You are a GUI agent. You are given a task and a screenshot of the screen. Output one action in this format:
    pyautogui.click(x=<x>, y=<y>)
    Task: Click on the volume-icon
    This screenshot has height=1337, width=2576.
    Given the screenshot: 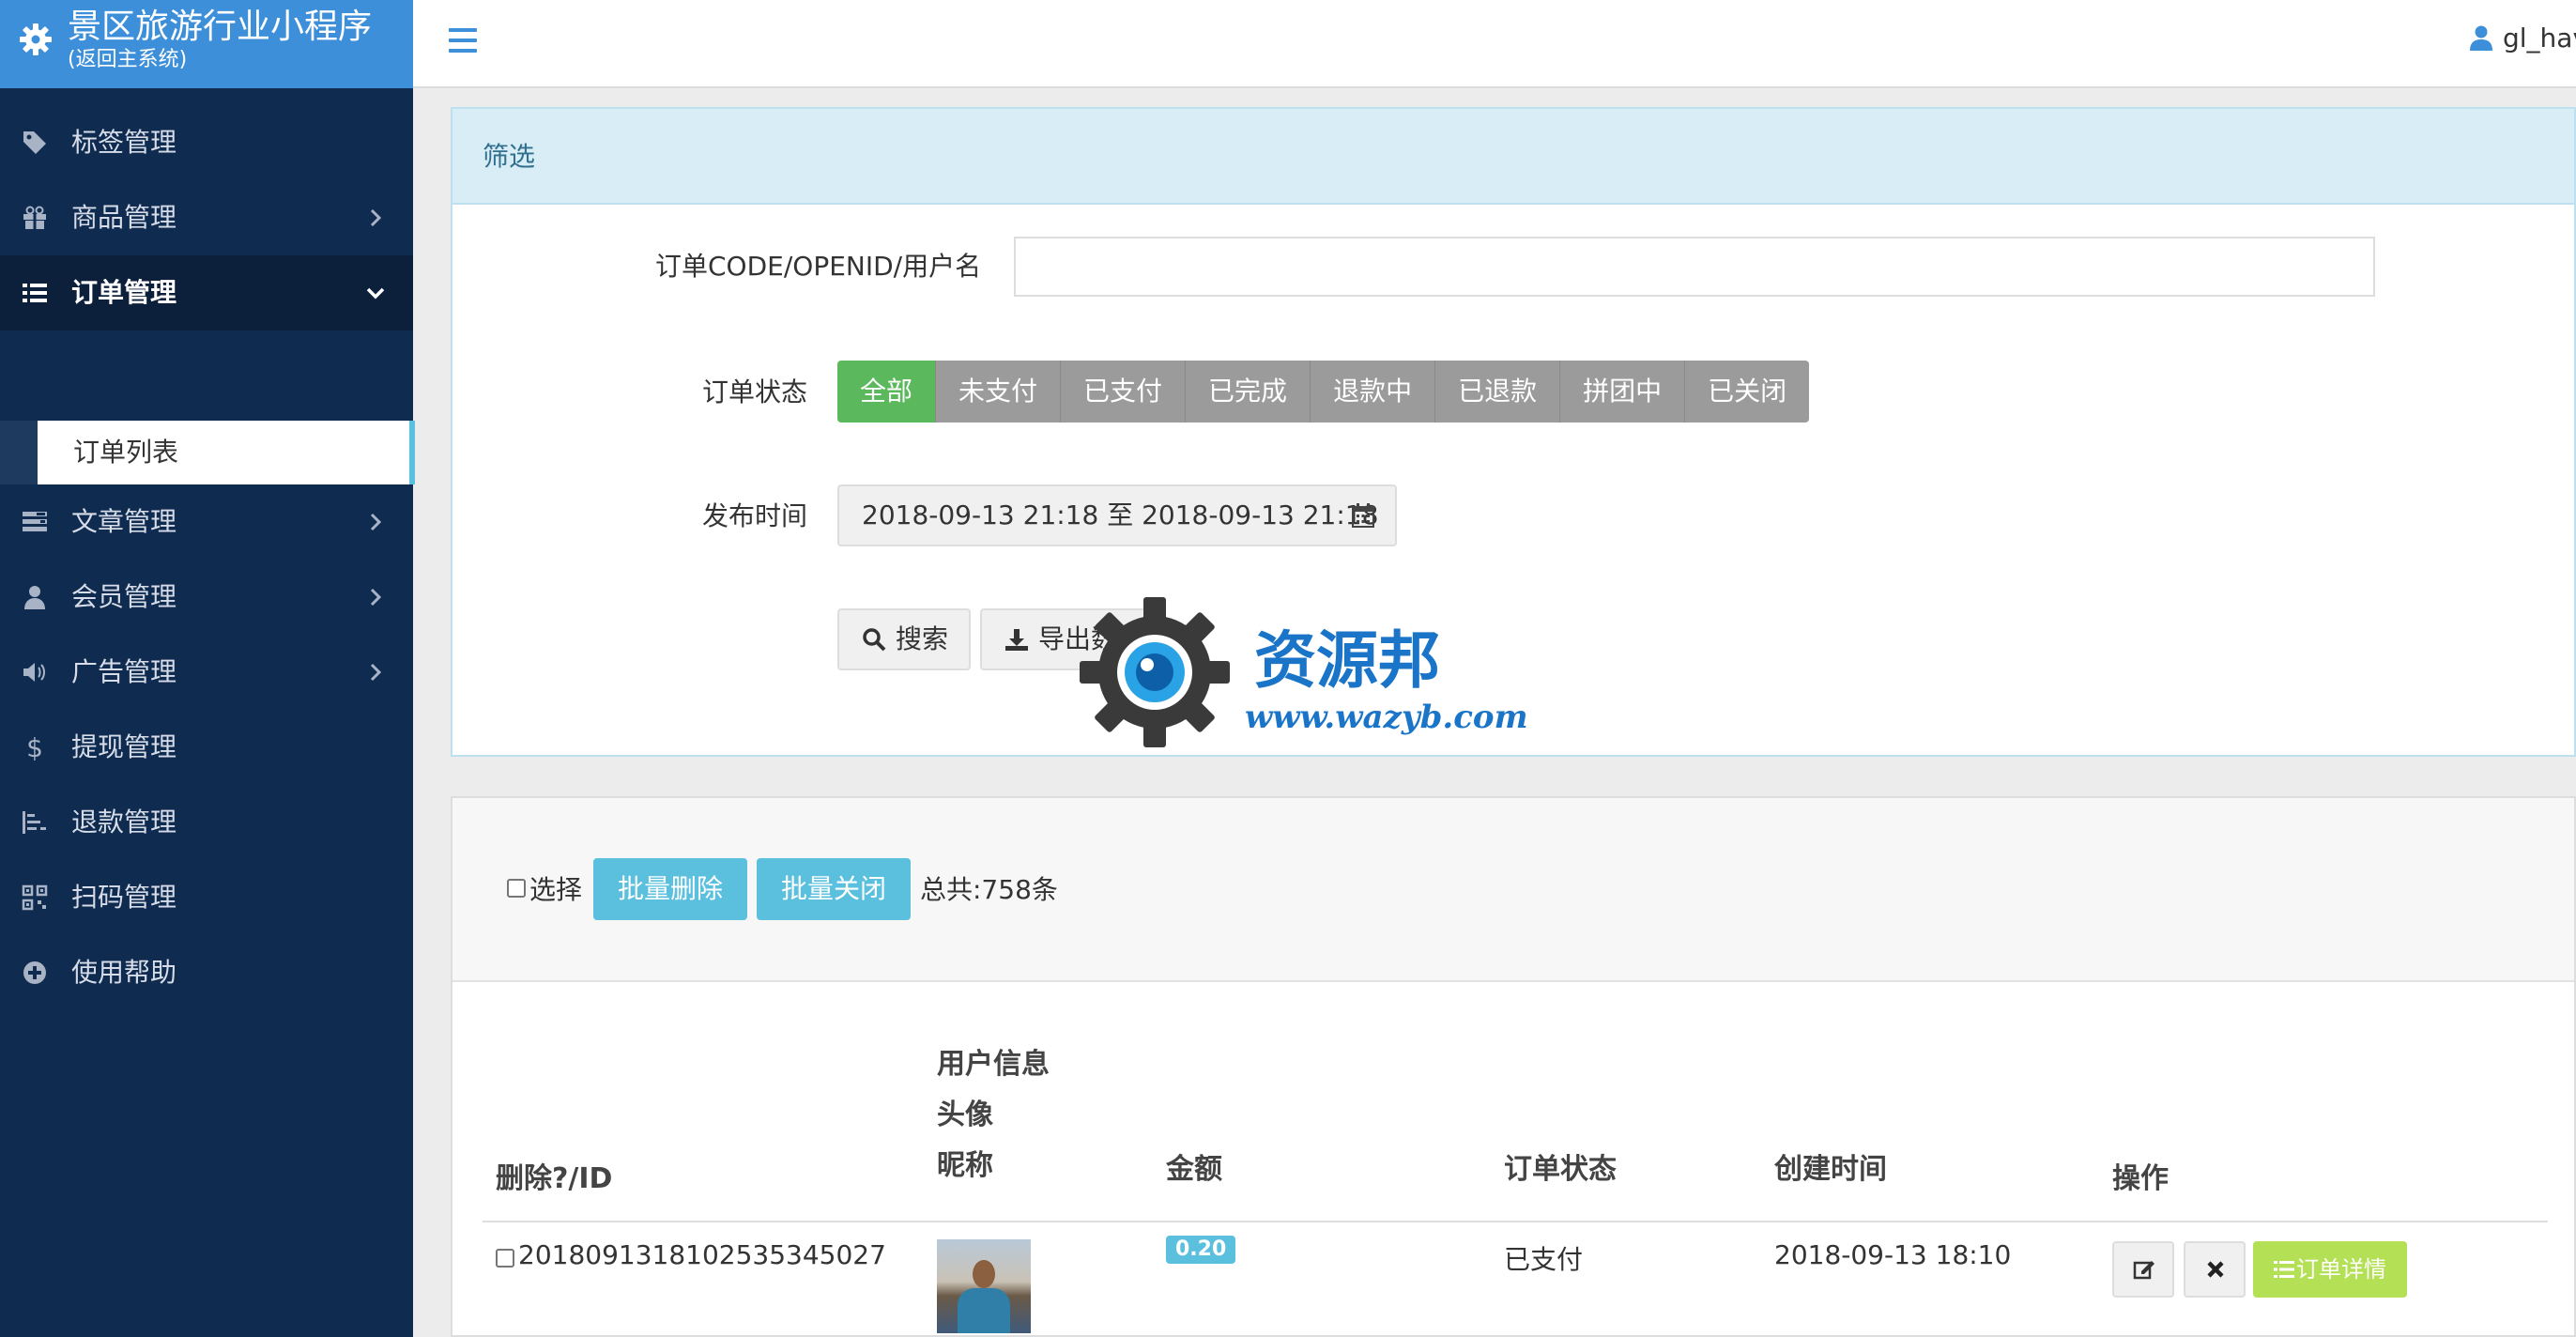 What is the action you would take?
    pyautogui.click(x=35, y=672)
    